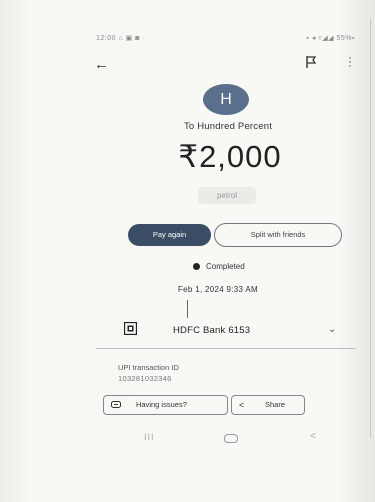  I want to click on system-navigation-bar: III <, so click(187, 440).